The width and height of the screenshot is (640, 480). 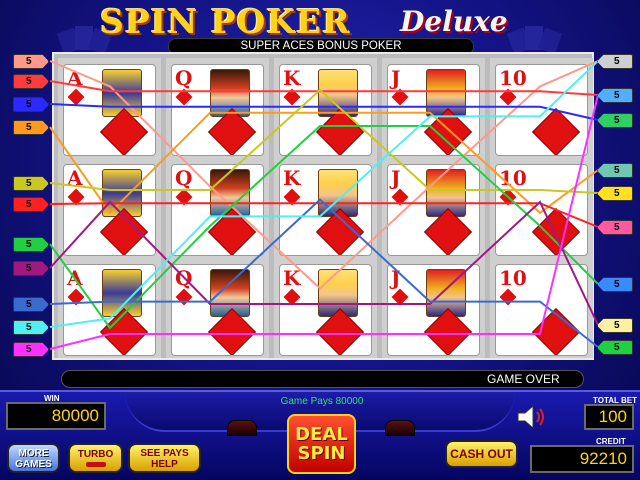 I want to click on reel-1: A A A, so click(x=109, y=208).